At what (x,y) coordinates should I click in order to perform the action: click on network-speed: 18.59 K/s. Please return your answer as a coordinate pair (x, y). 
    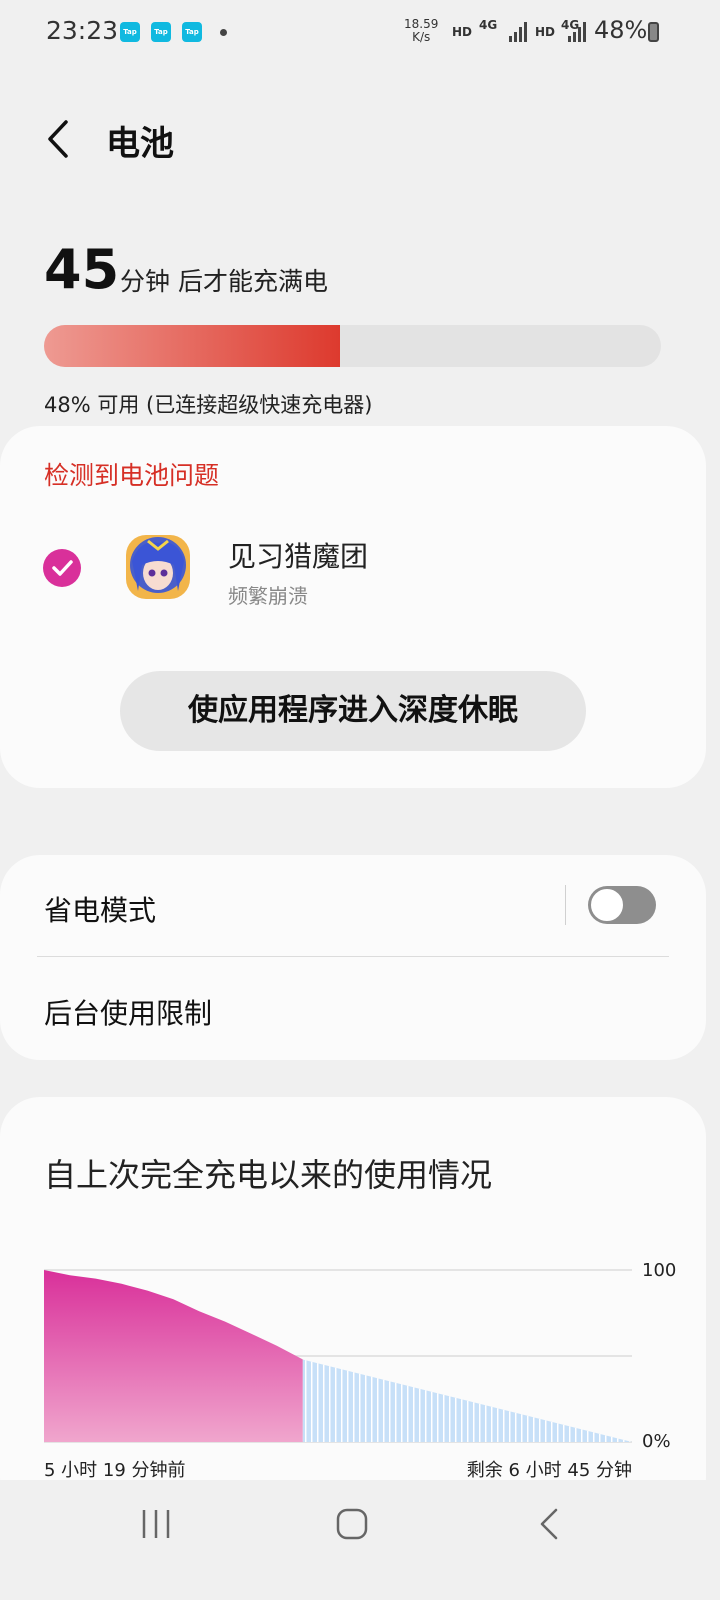
    Looking at the image, I should click on (421, 31).